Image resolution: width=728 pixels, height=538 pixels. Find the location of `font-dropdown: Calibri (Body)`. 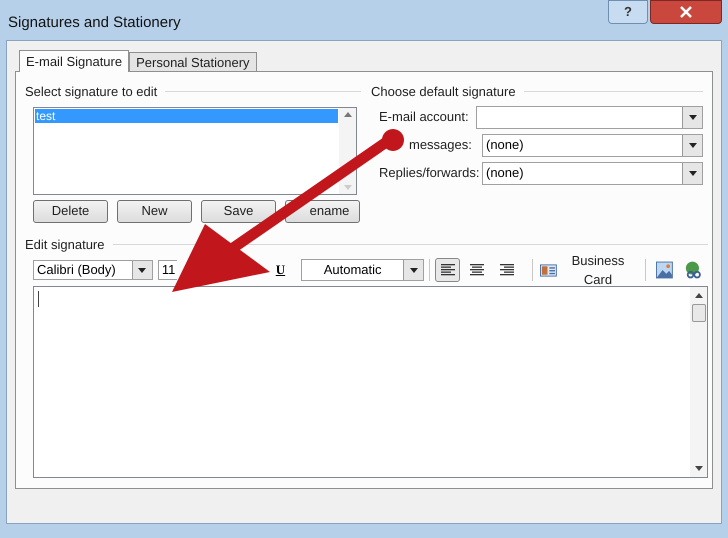

font-dropdown: Calibri (Body) is located at coordinates (93, 270).